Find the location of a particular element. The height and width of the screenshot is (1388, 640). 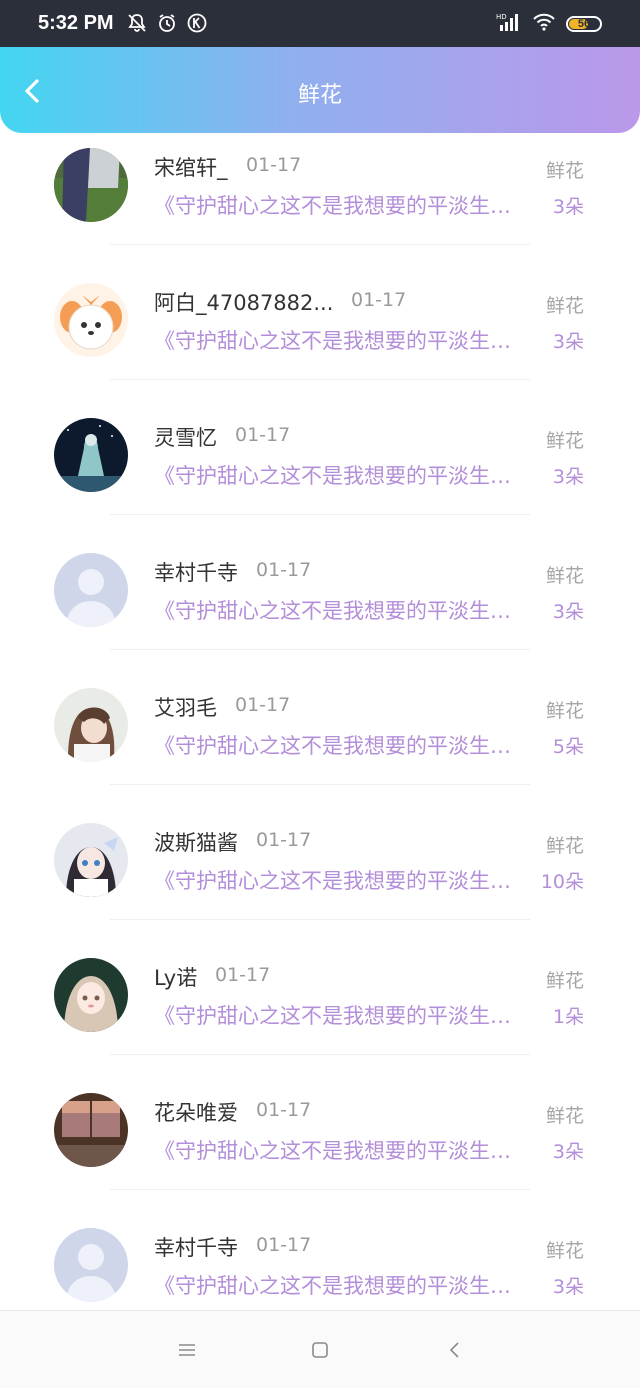

list-item: 花朵唯爱 01-17 《守护甜心之这不是我想要的平淡生活》 鲜花 3朵 is located at coordinates (320, 1140).